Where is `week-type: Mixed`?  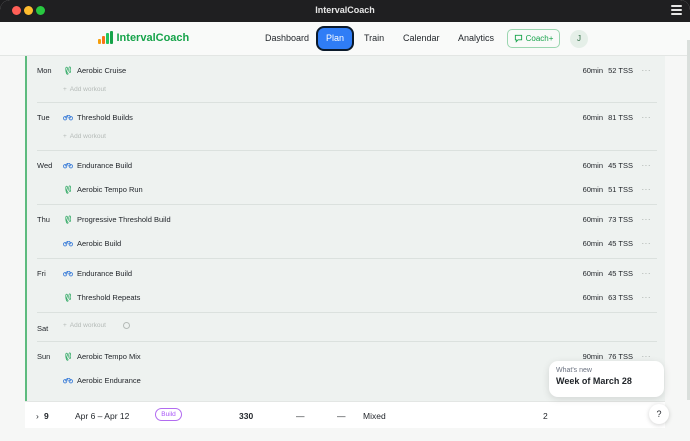 week-type: Mixed is located at coordinates (374, 416).